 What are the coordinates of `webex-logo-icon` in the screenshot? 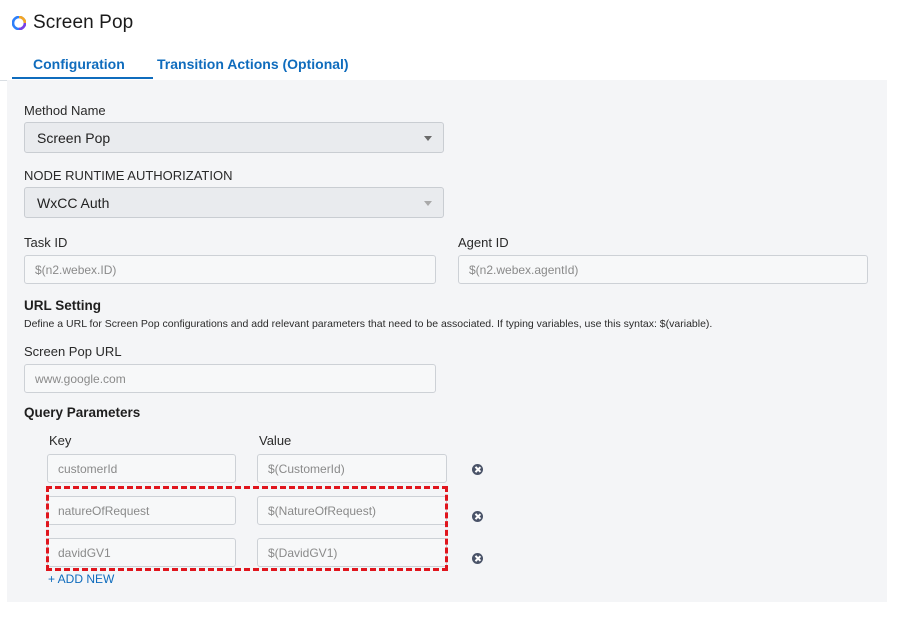 It's located at (19, 23).